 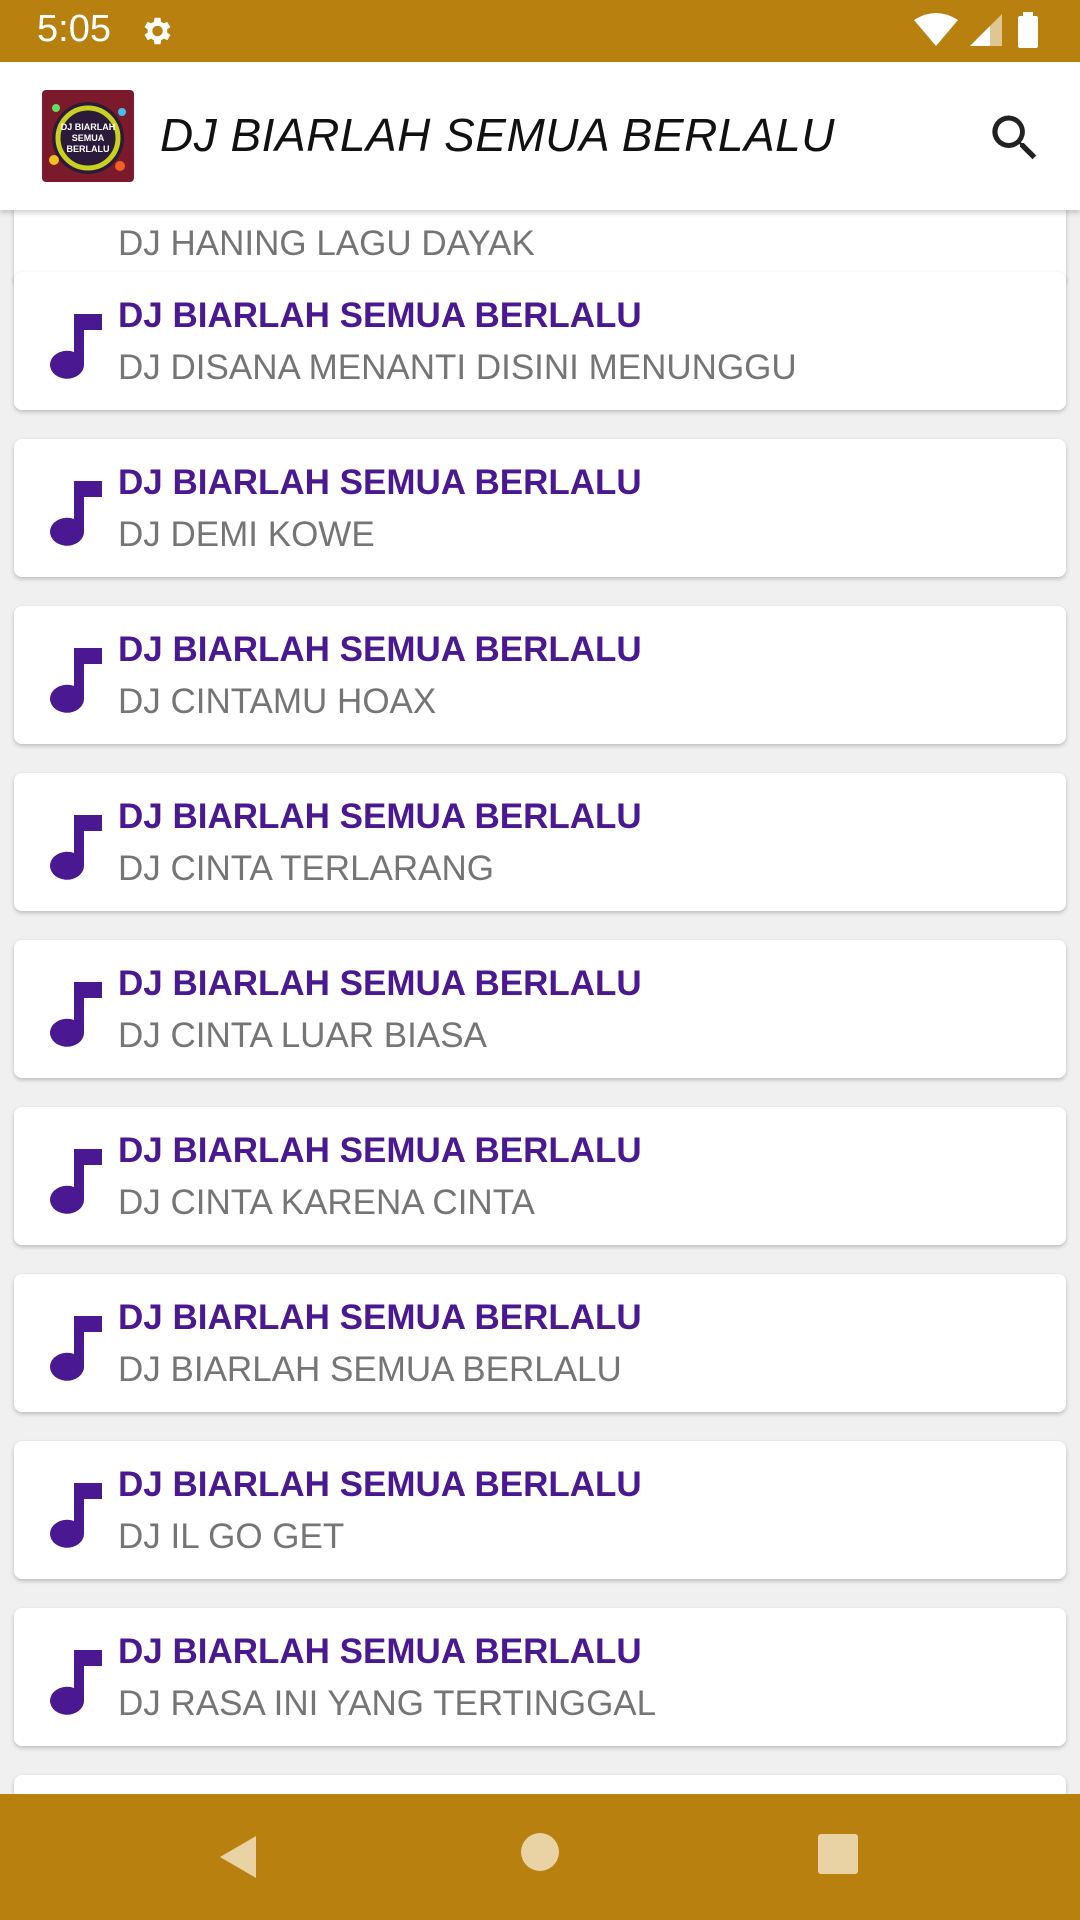 What do you see at coordinates (838, 1854) in the screenshot?
I see `recents-icon` at bounding box center [838, 1854].